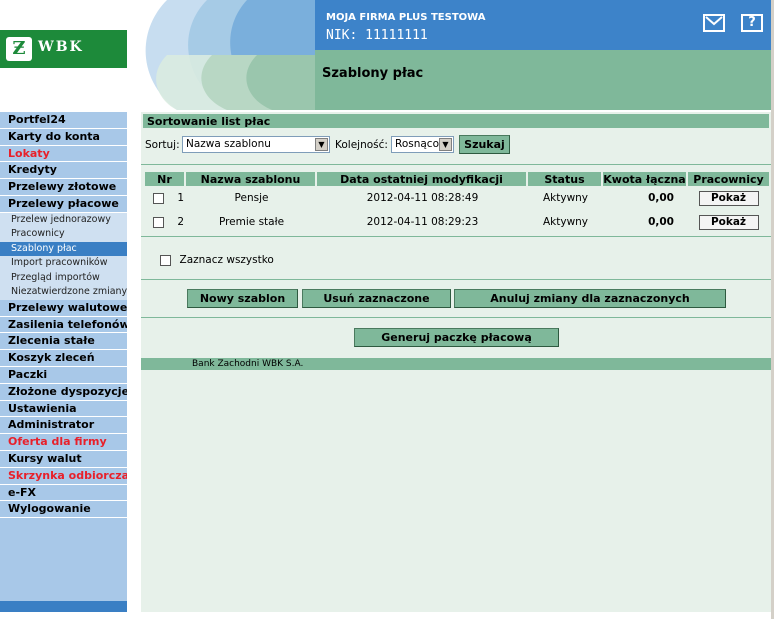  I want to click on search-button: Szukaj, so click(484, 144).